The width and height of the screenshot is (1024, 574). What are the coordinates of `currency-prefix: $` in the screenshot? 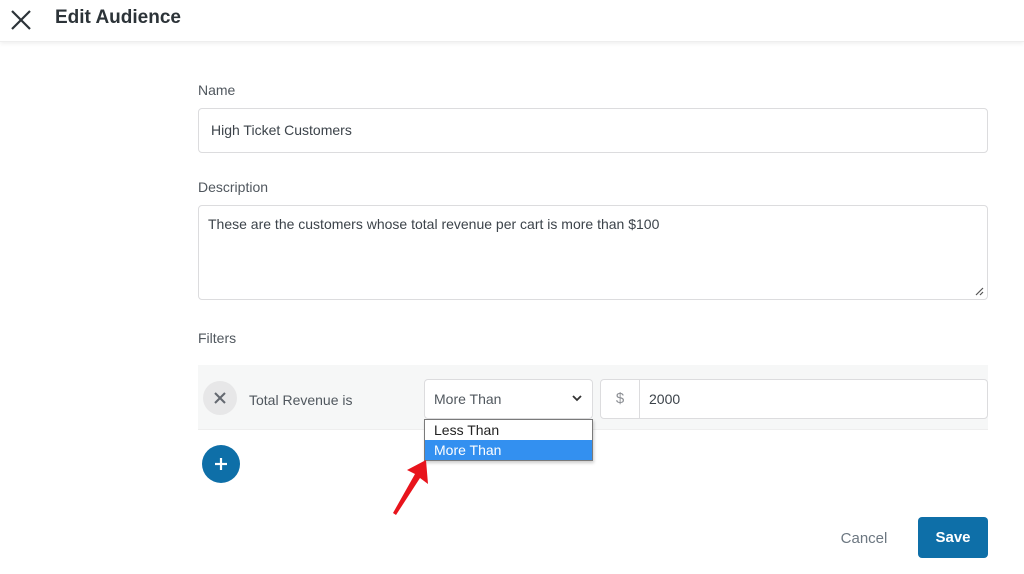 It's located at (620, 399).